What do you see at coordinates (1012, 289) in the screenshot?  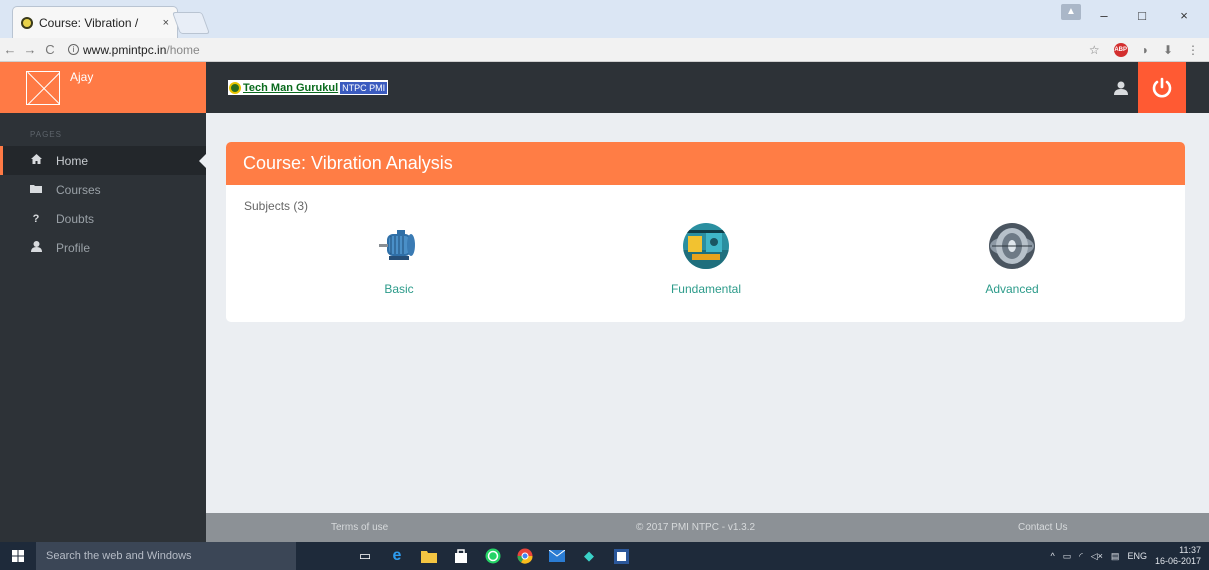 I see `subject-name: Advanced` at bounding box center [1012, 289].